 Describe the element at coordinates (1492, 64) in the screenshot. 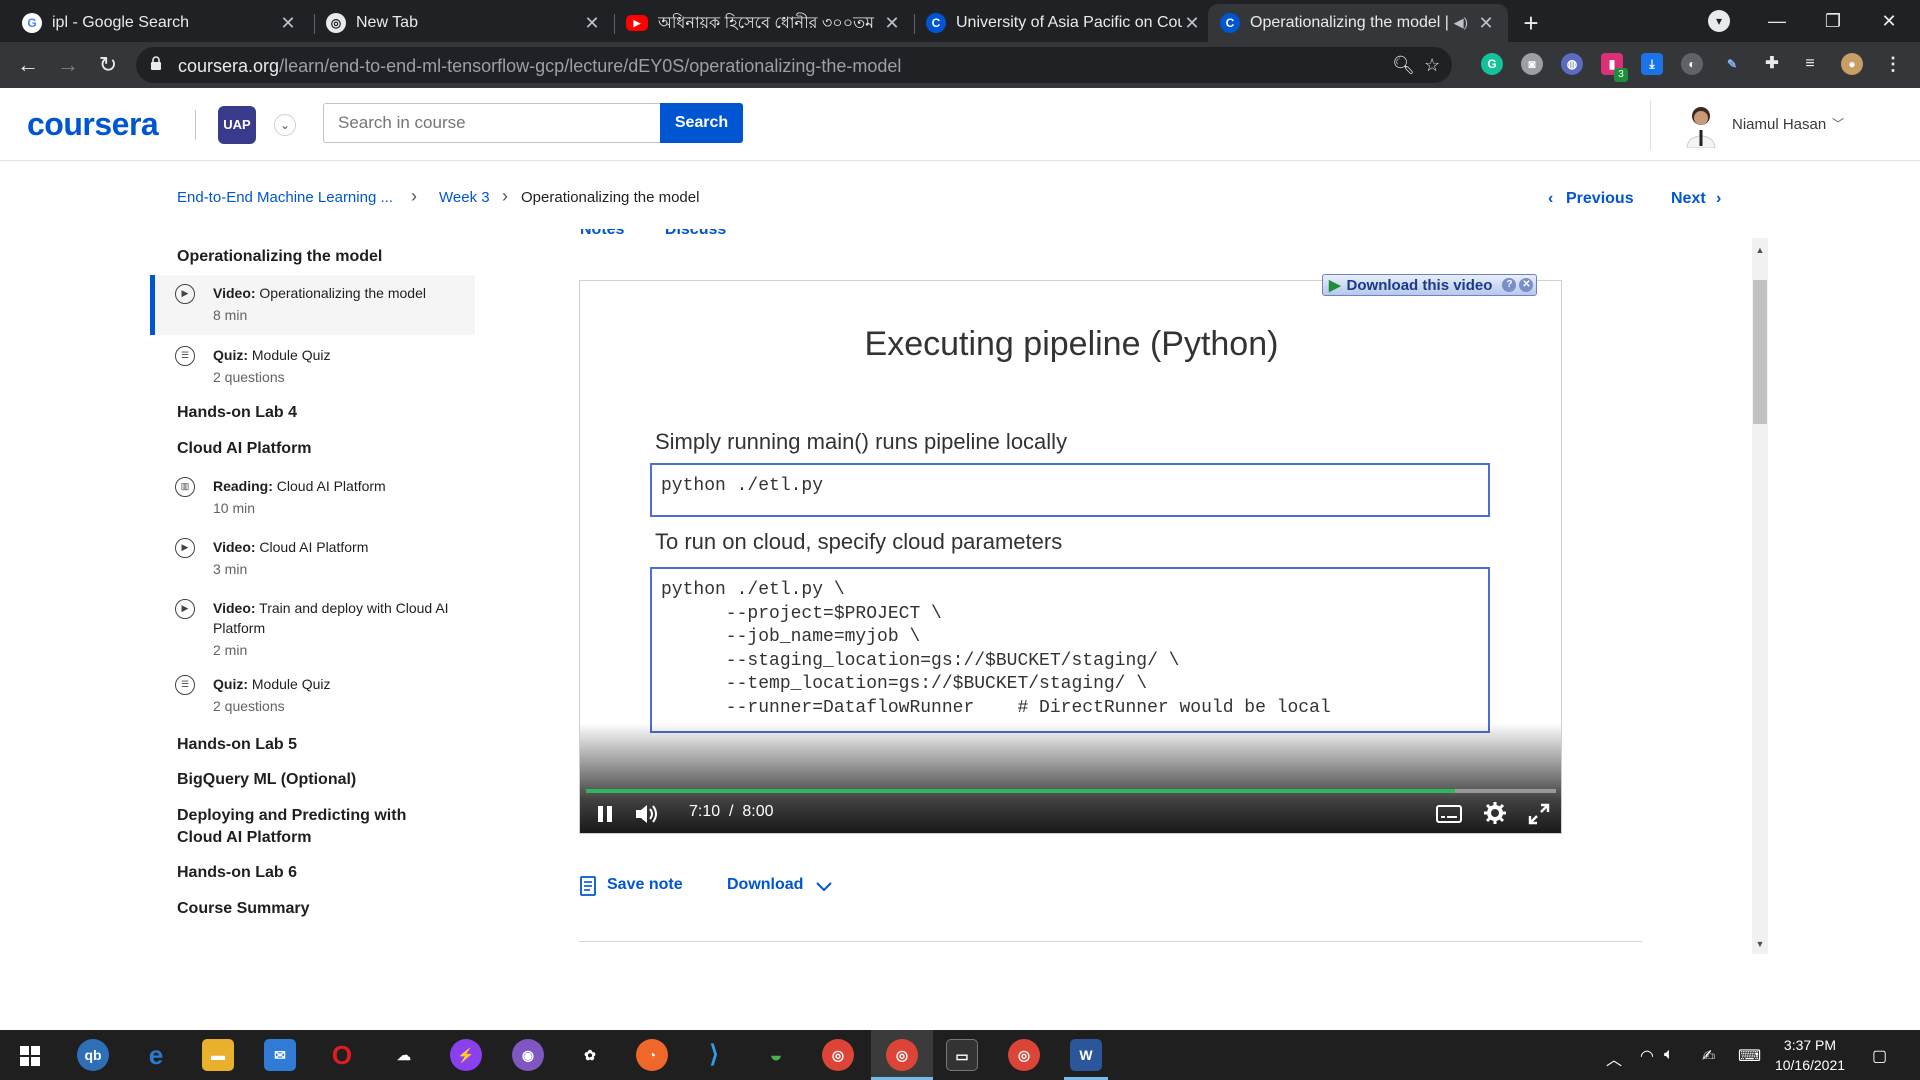

I see `grammarly-icon: G` at that location.